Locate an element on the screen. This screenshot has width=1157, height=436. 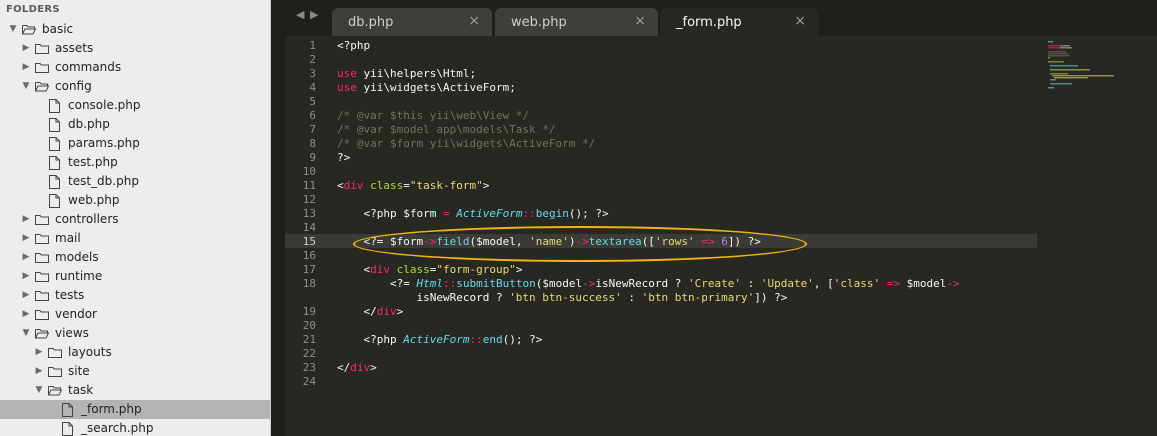
line-number is located at coordinates (300, 298).